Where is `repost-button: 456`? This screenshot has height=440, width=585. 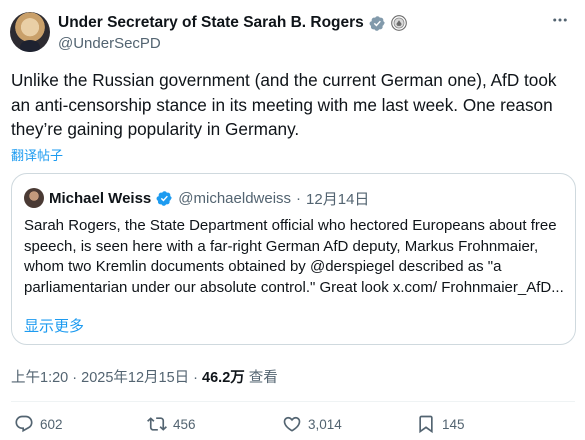 repost-button: 456 is located at coordinates (171, 424).